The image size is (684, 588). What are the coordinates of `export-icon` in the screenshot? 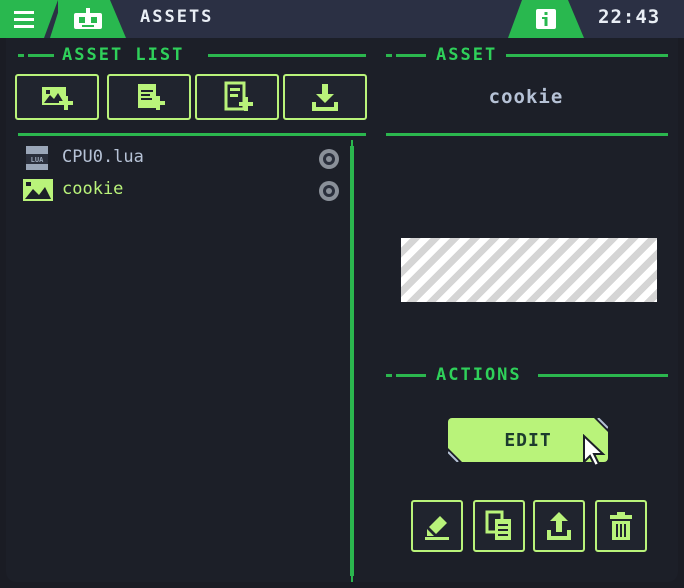 It's located at (559, 526).